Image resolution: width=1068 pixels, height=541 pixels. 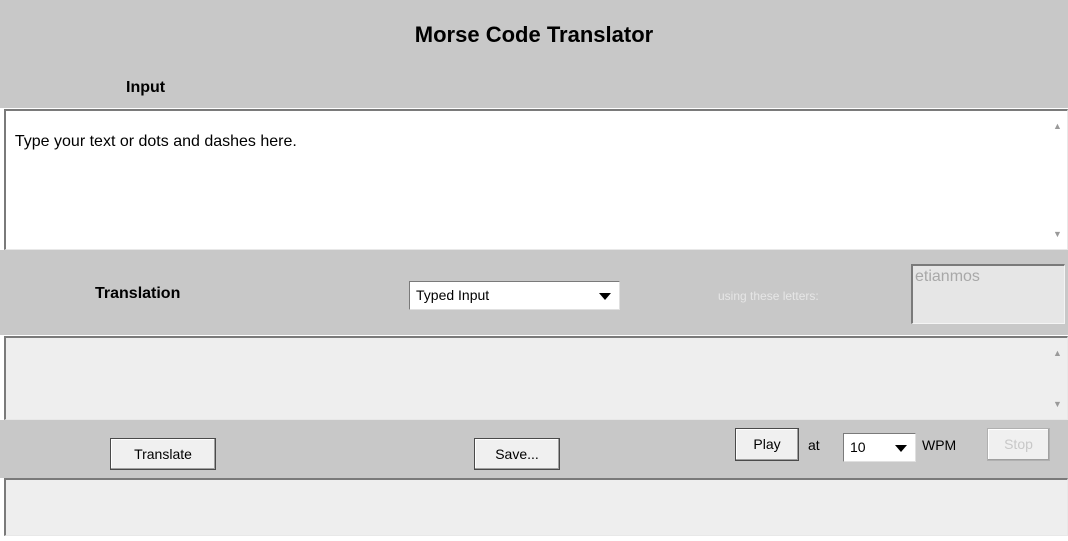 What do you see at coordinates (163, 454) in the screenshot?
I see `translate-button: Translate` at bounding box center [163, 454].